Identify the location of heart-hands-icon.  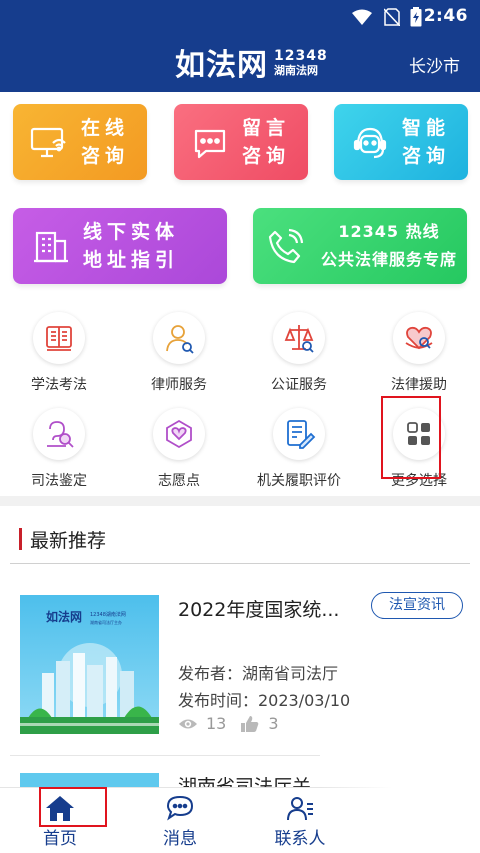
(419, 338).